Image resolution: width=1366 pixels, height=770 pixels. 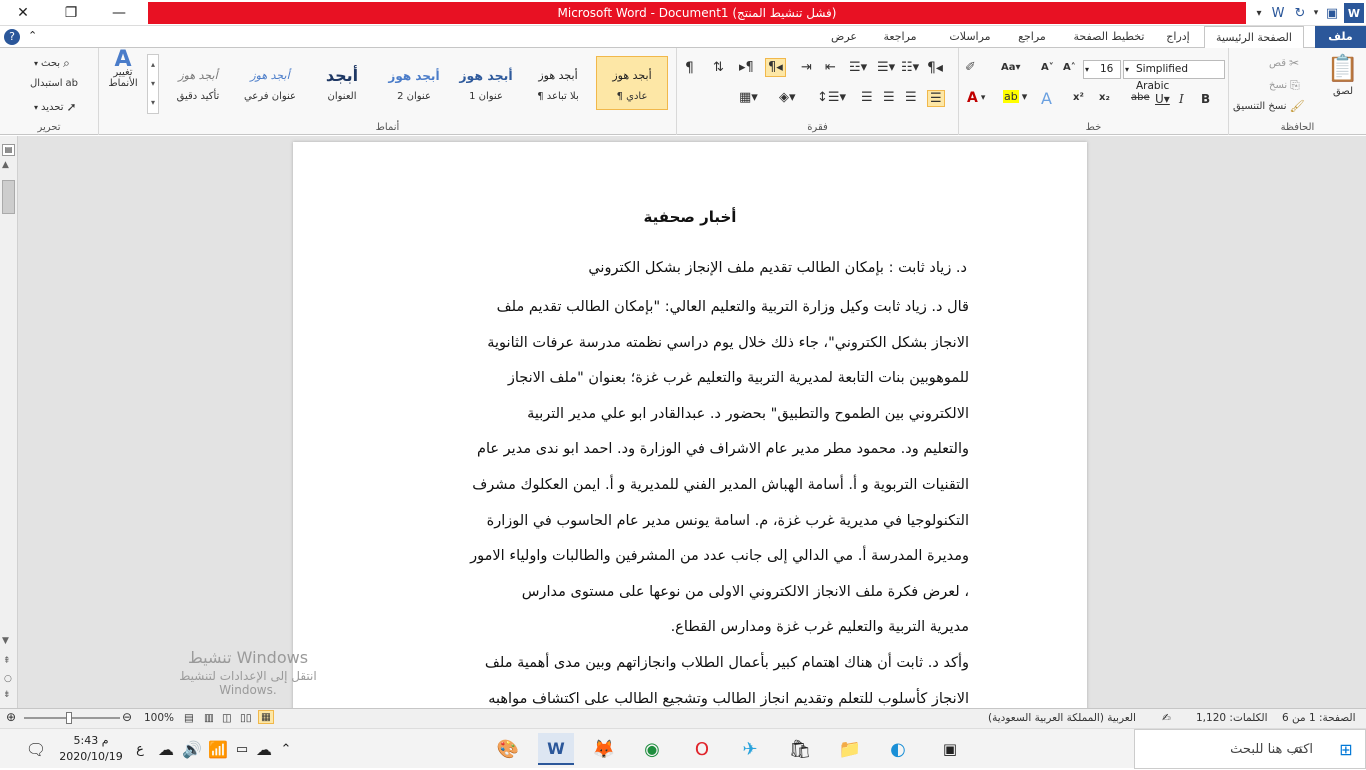 What do you see at coordinates (1166, 718) in the screenshot?
I see `proofing-icon: ✍` at bounding box center [1166, 718].